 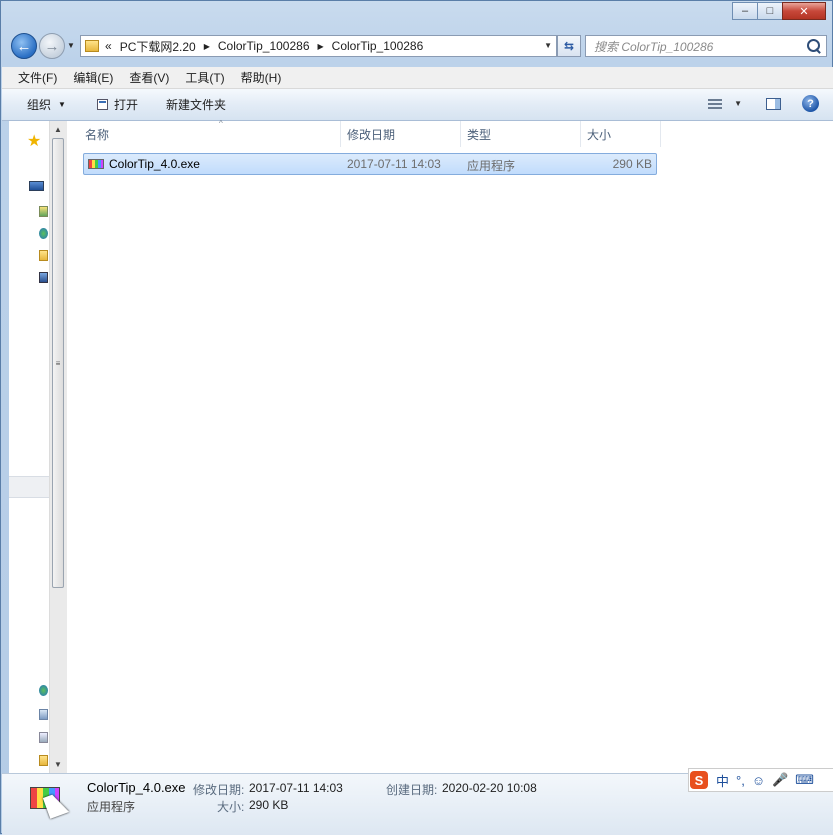 I want to click on column-header-modified: 修改日期, so click(x=401, y=134).